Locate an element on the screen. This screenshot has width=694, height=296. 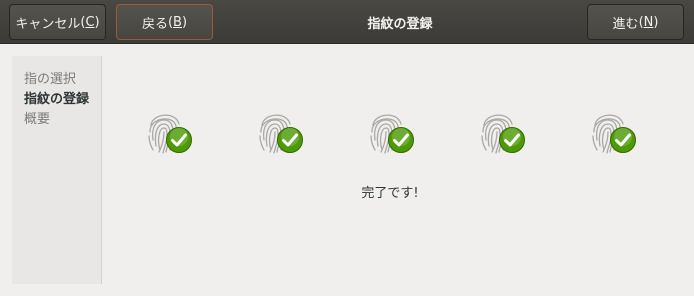
next-button: 進む(N) is located at coordinates (635, 22).